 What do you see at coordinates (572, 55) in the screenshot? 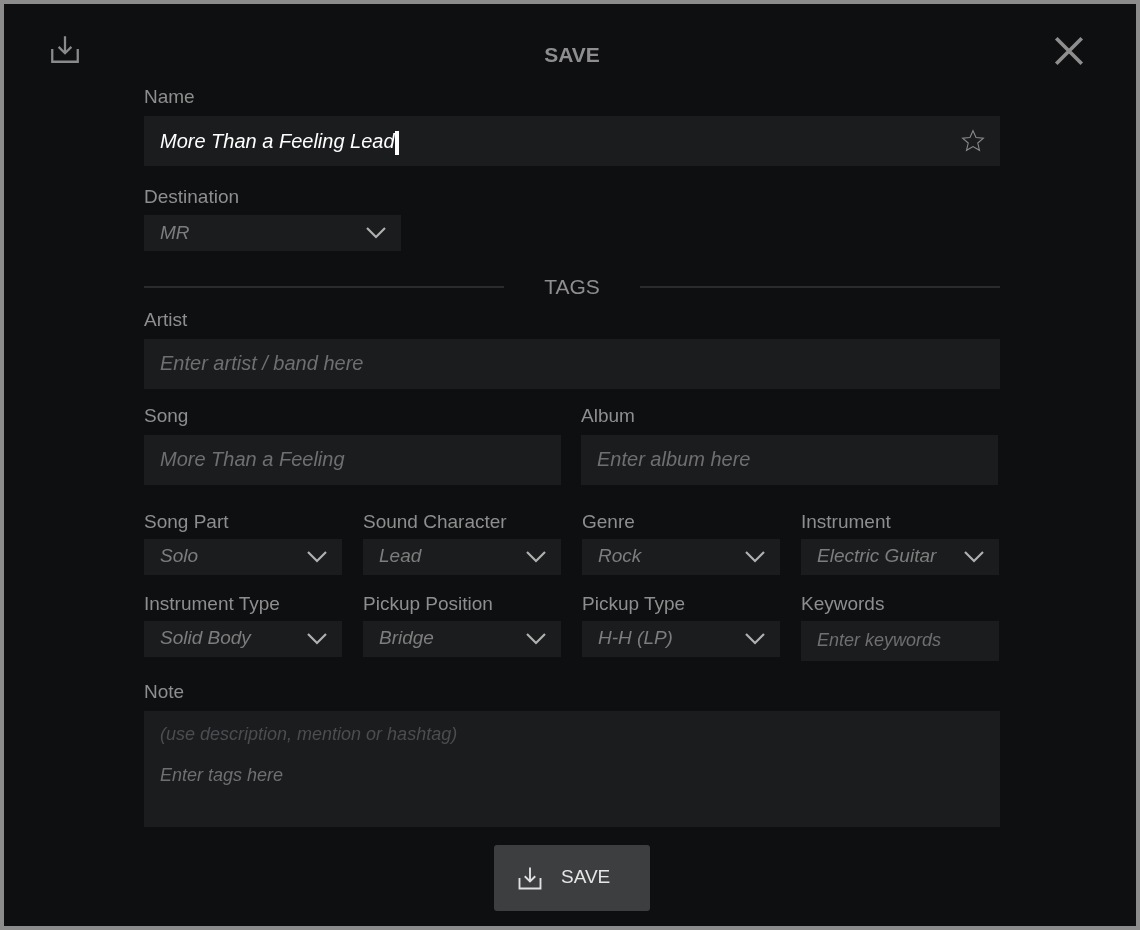
I see `dialog-title: SAVE` at bounding box center [572, 55].